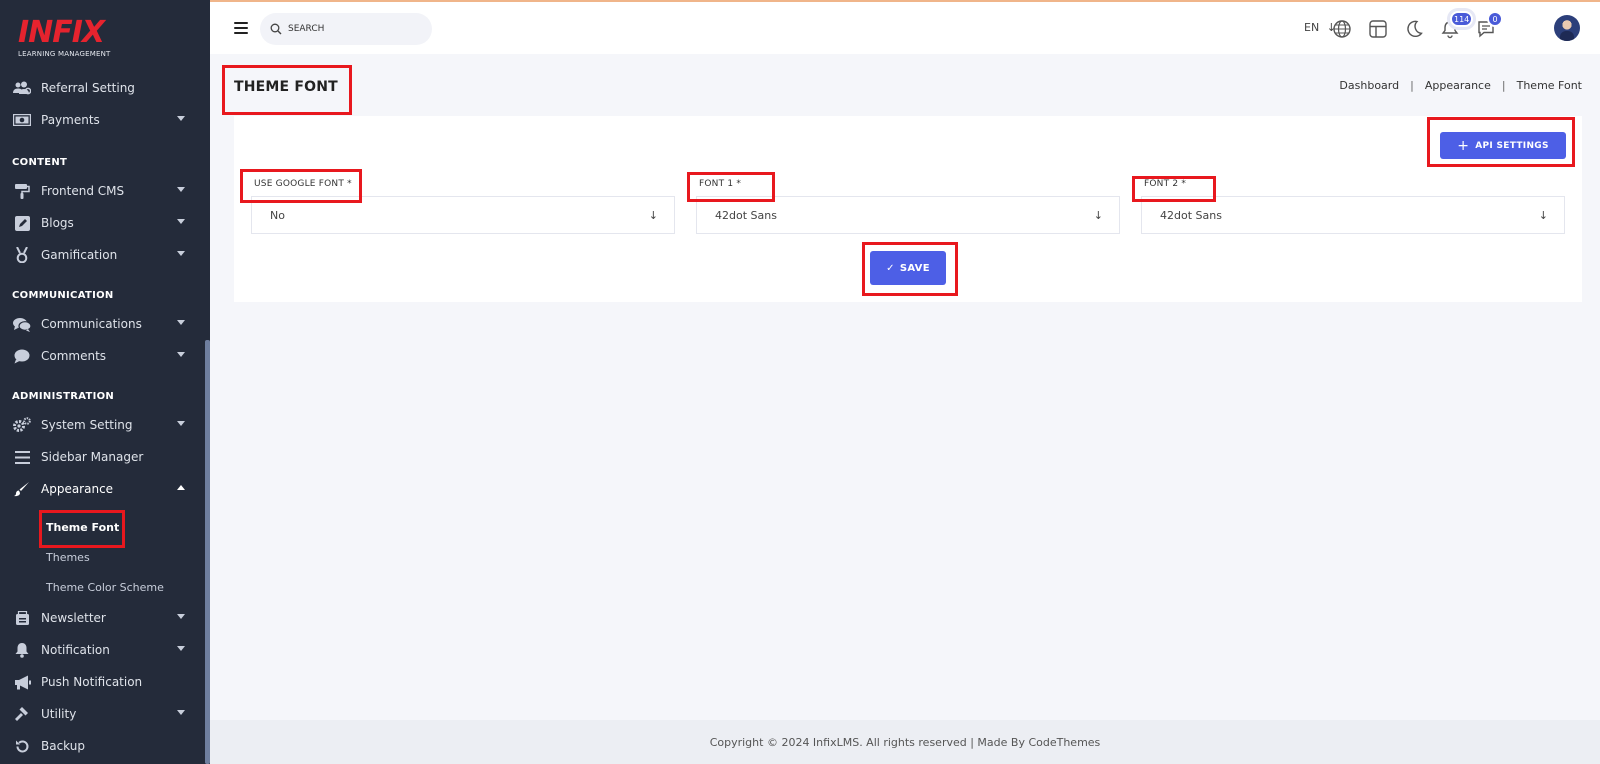 The height and width of the screenshot is (764, 1600). I want to click on sidebar-item-appearance: Appearance, so click(102, 489).